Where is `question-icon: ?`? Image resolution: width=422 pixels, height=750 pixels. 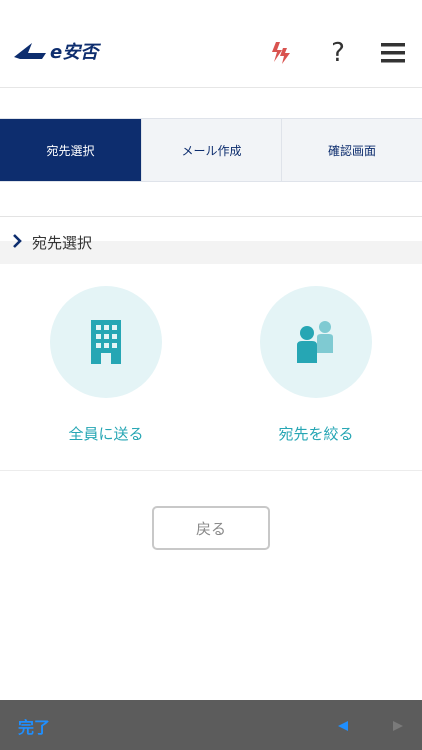
question-icon: ? is located at coordinates (338, 53).